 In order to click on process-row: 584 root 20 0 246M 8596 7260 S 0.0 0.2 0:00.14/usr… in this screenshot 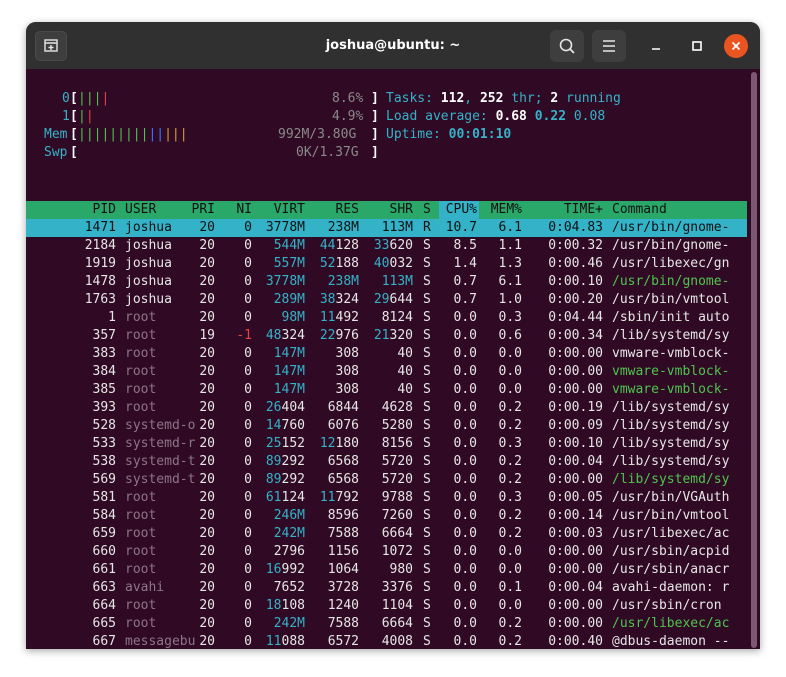, I will do `click(386, 516)`.